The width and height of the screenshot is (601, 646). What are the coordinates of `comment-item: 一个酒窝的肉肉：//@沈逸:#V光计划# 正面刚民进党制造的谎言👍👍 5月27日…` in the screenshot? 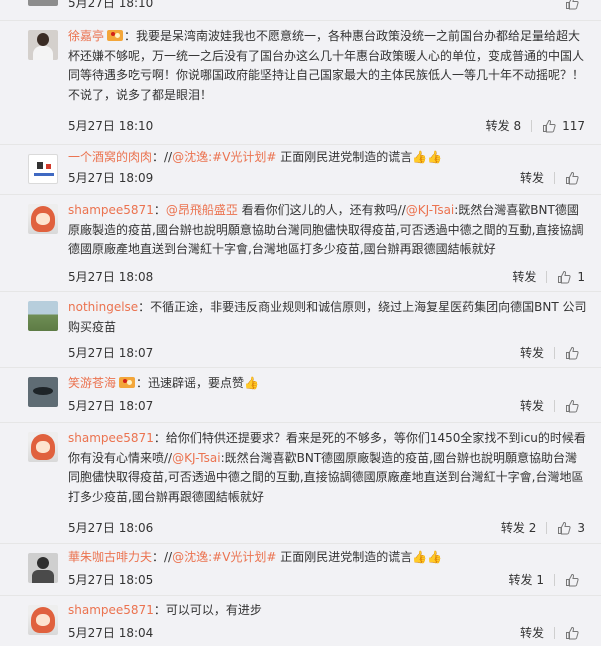 It's located at (300, 170).